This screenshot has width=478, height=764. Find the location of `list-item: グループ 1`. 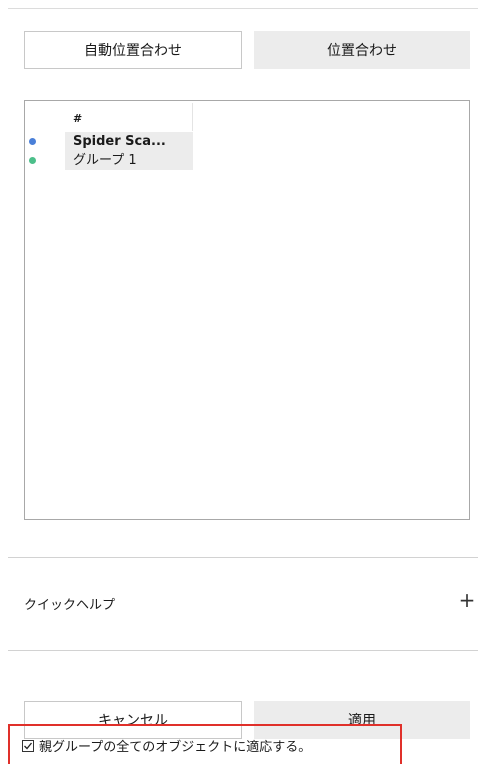

list-item: グループ 1 is located at coordinates (109, 160).